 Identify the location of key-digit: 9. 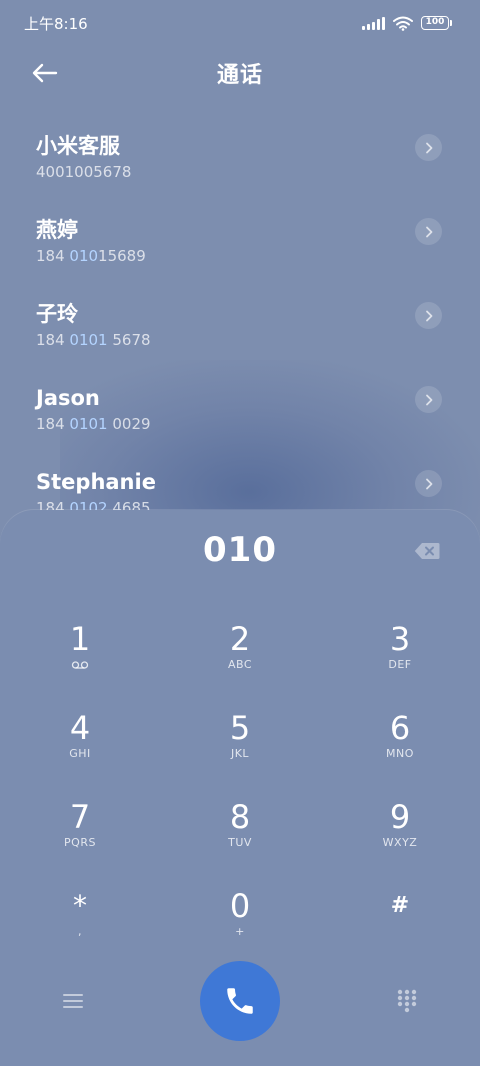
(400, 817).